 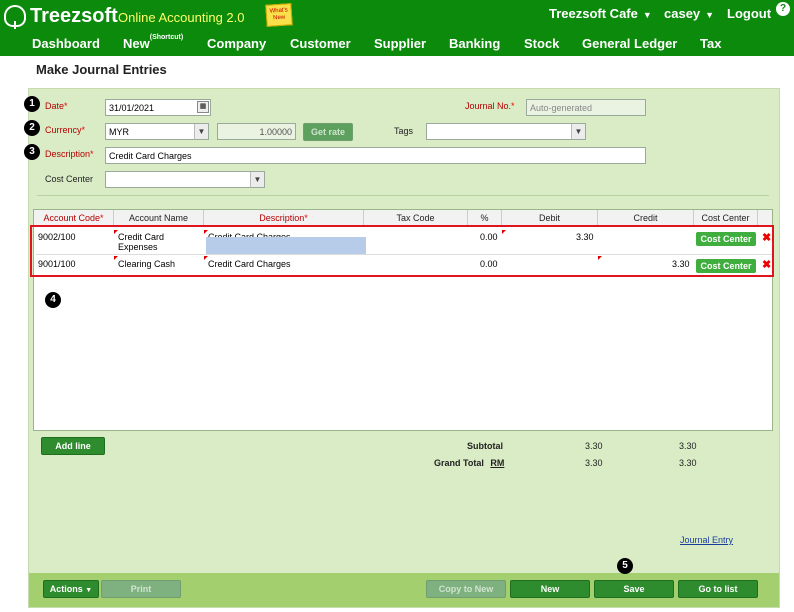 What do you see at coordinates (474, 43) in the screenshot?
I see `nav-banking: Banking` at bounding box center [474, 43].